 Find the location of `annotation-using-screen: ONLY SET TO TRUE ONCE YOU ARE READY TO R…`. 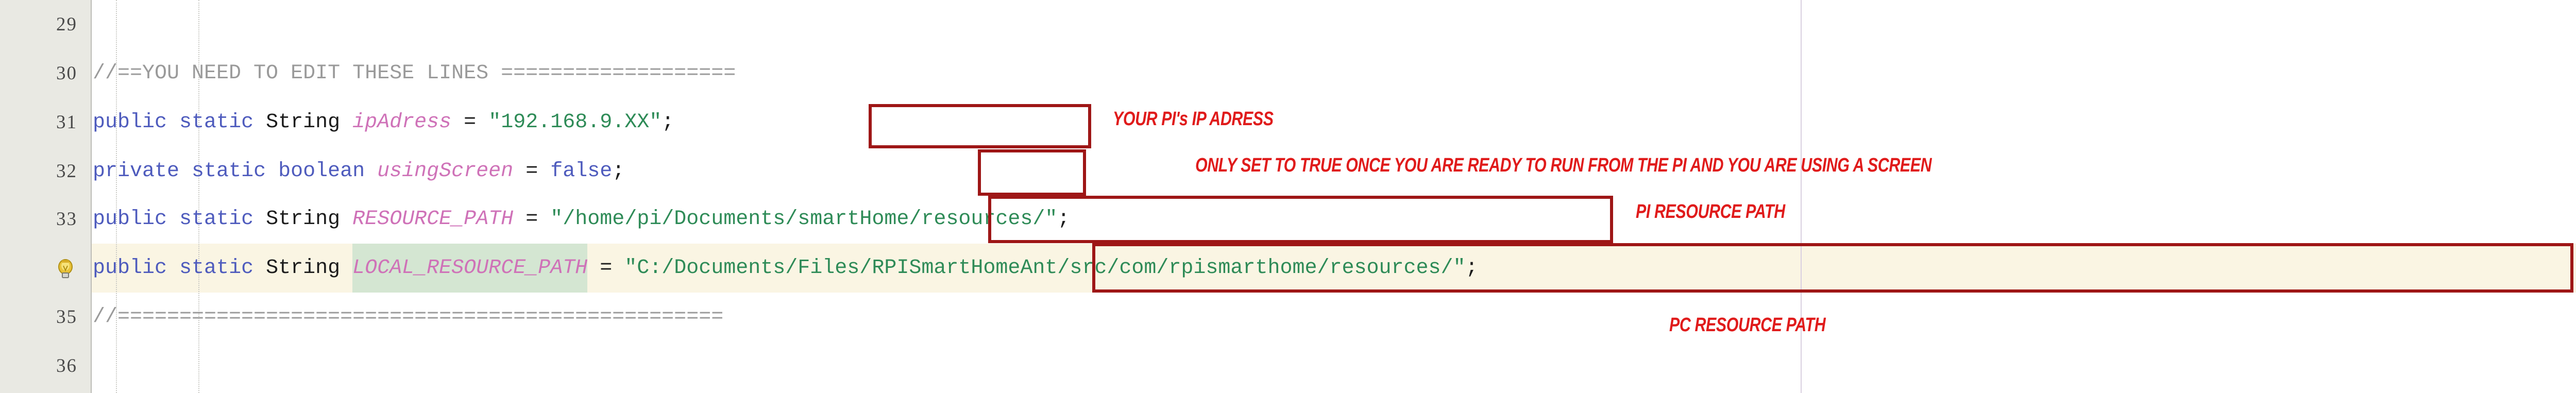

annotation-using-screen: ONLY SET TO TRUE ONCE YOU ARE READY TO R… is located at coordinates (1563, 166).